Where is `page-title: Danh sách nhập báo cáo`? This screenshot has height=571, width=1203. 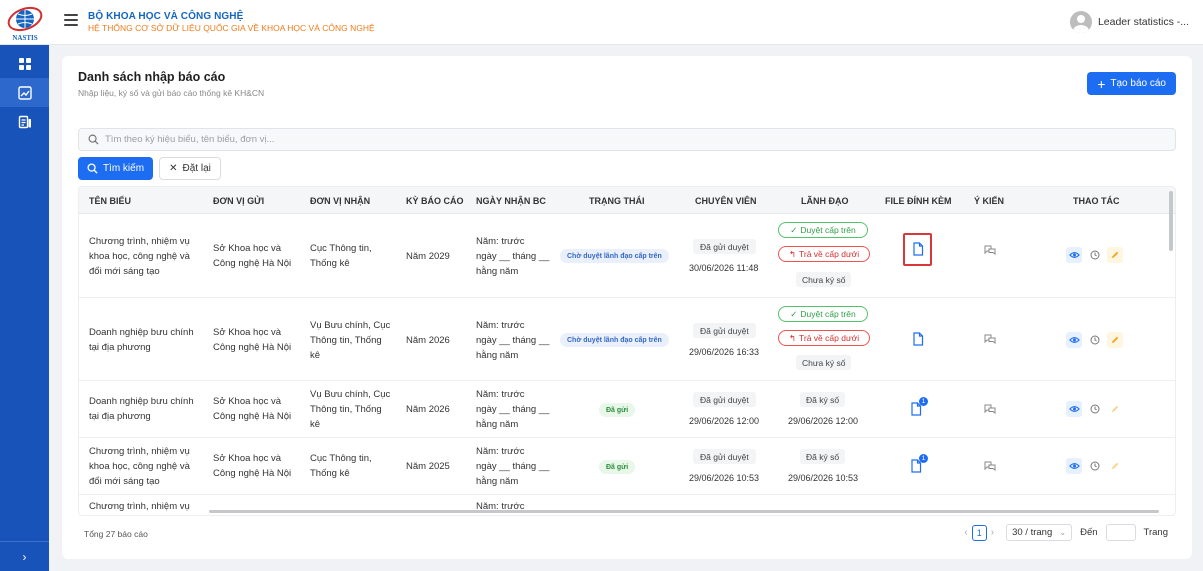 page-title: Danh sách nhập báo cáo is located at coordinates (152, 77).